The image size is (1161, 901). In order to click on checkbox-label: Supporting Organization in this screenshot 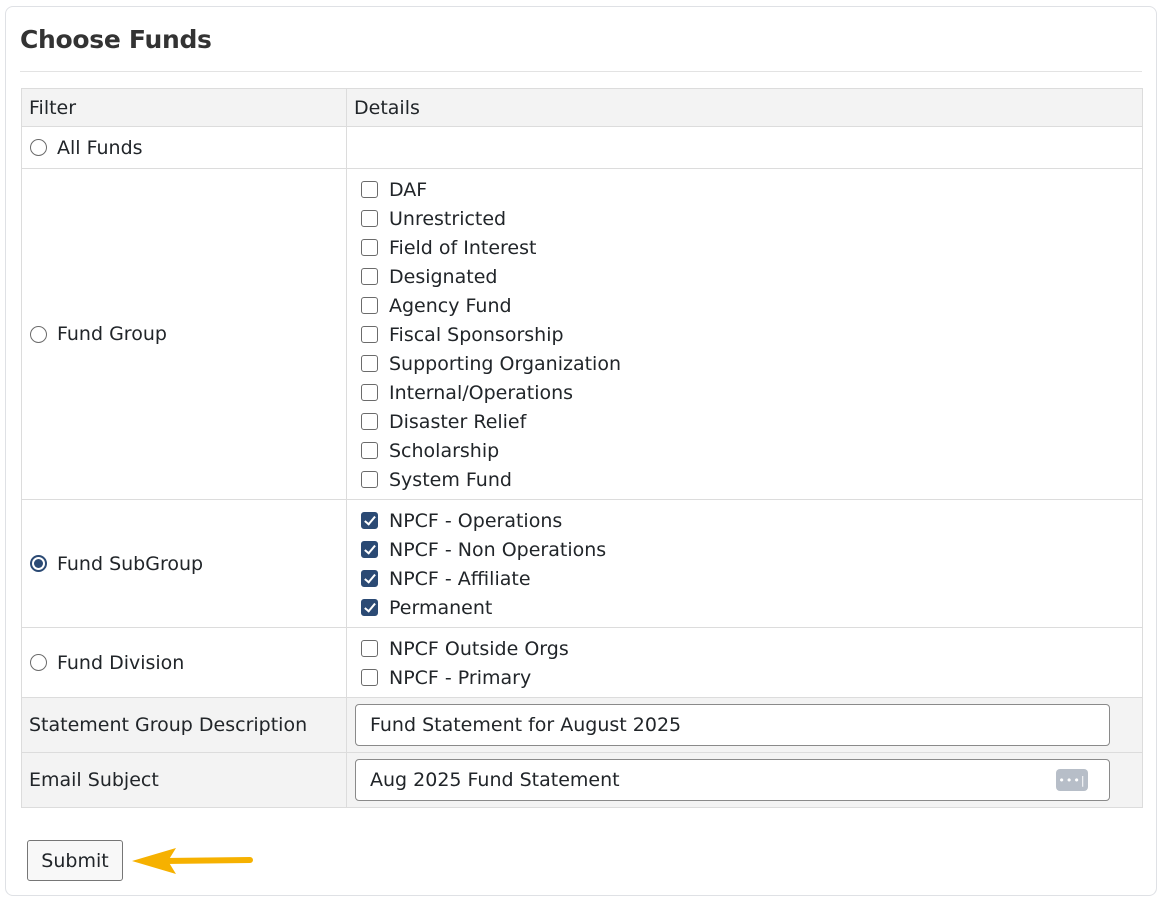, I will do `click(505, 363)`.